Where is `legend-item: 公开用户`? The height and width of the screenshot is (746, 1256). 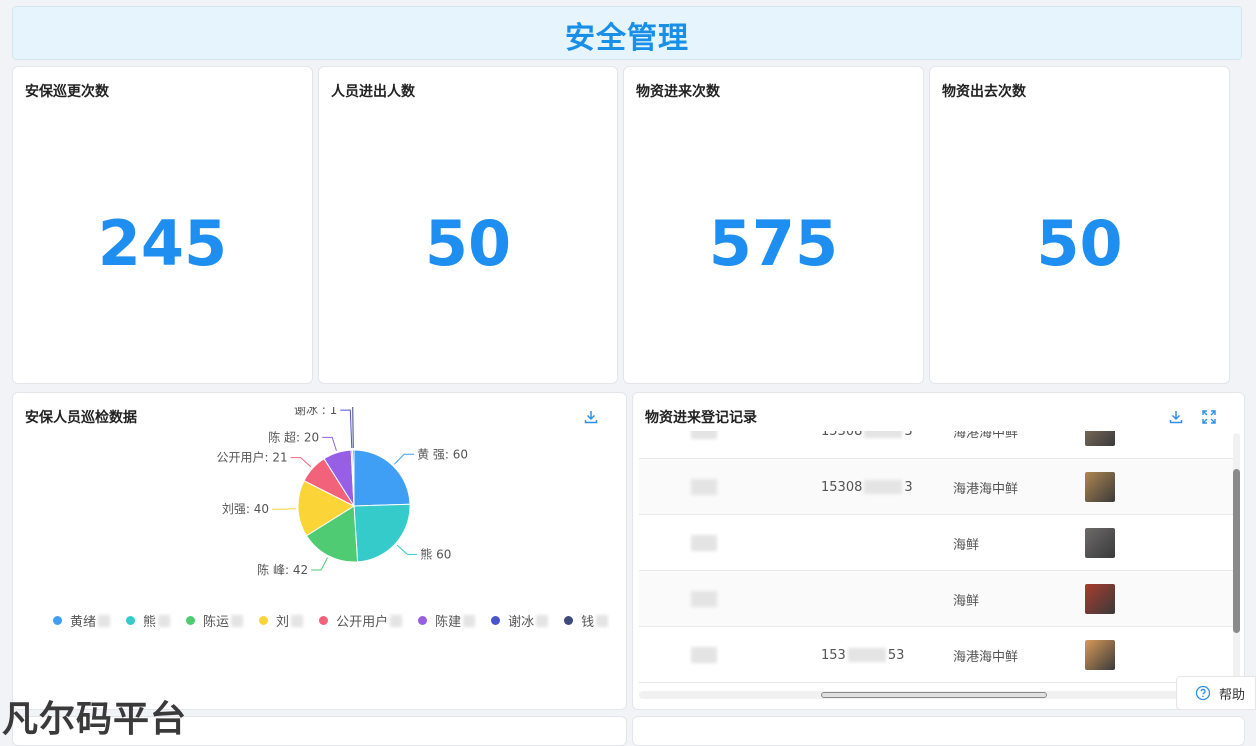 legend-item: 公开用户 is located at coordinates (361, 620).